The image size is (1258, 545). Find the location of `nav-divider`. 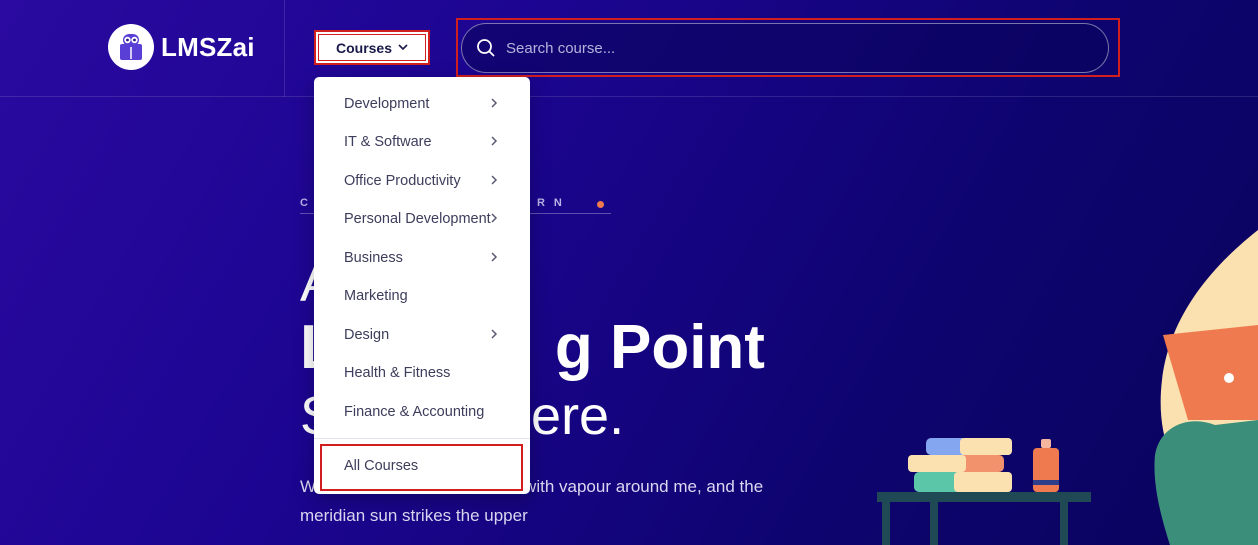

nav-divider is located at coordinates (284, 48).